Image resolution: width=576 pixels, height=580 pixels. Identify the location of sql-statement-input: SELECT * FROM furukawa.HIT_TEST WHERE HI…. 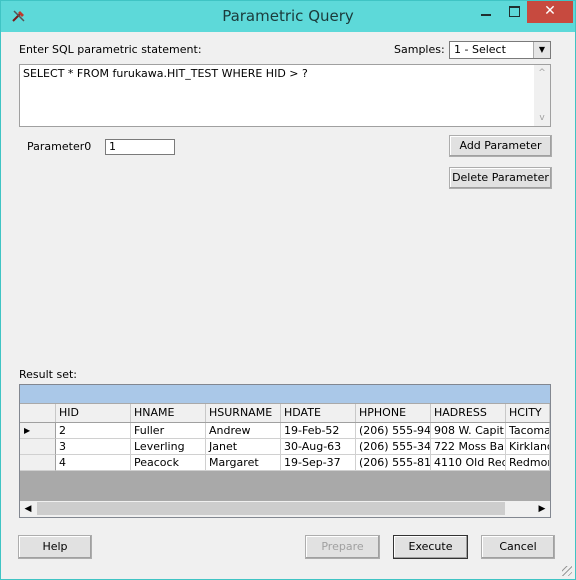
(285, 95).